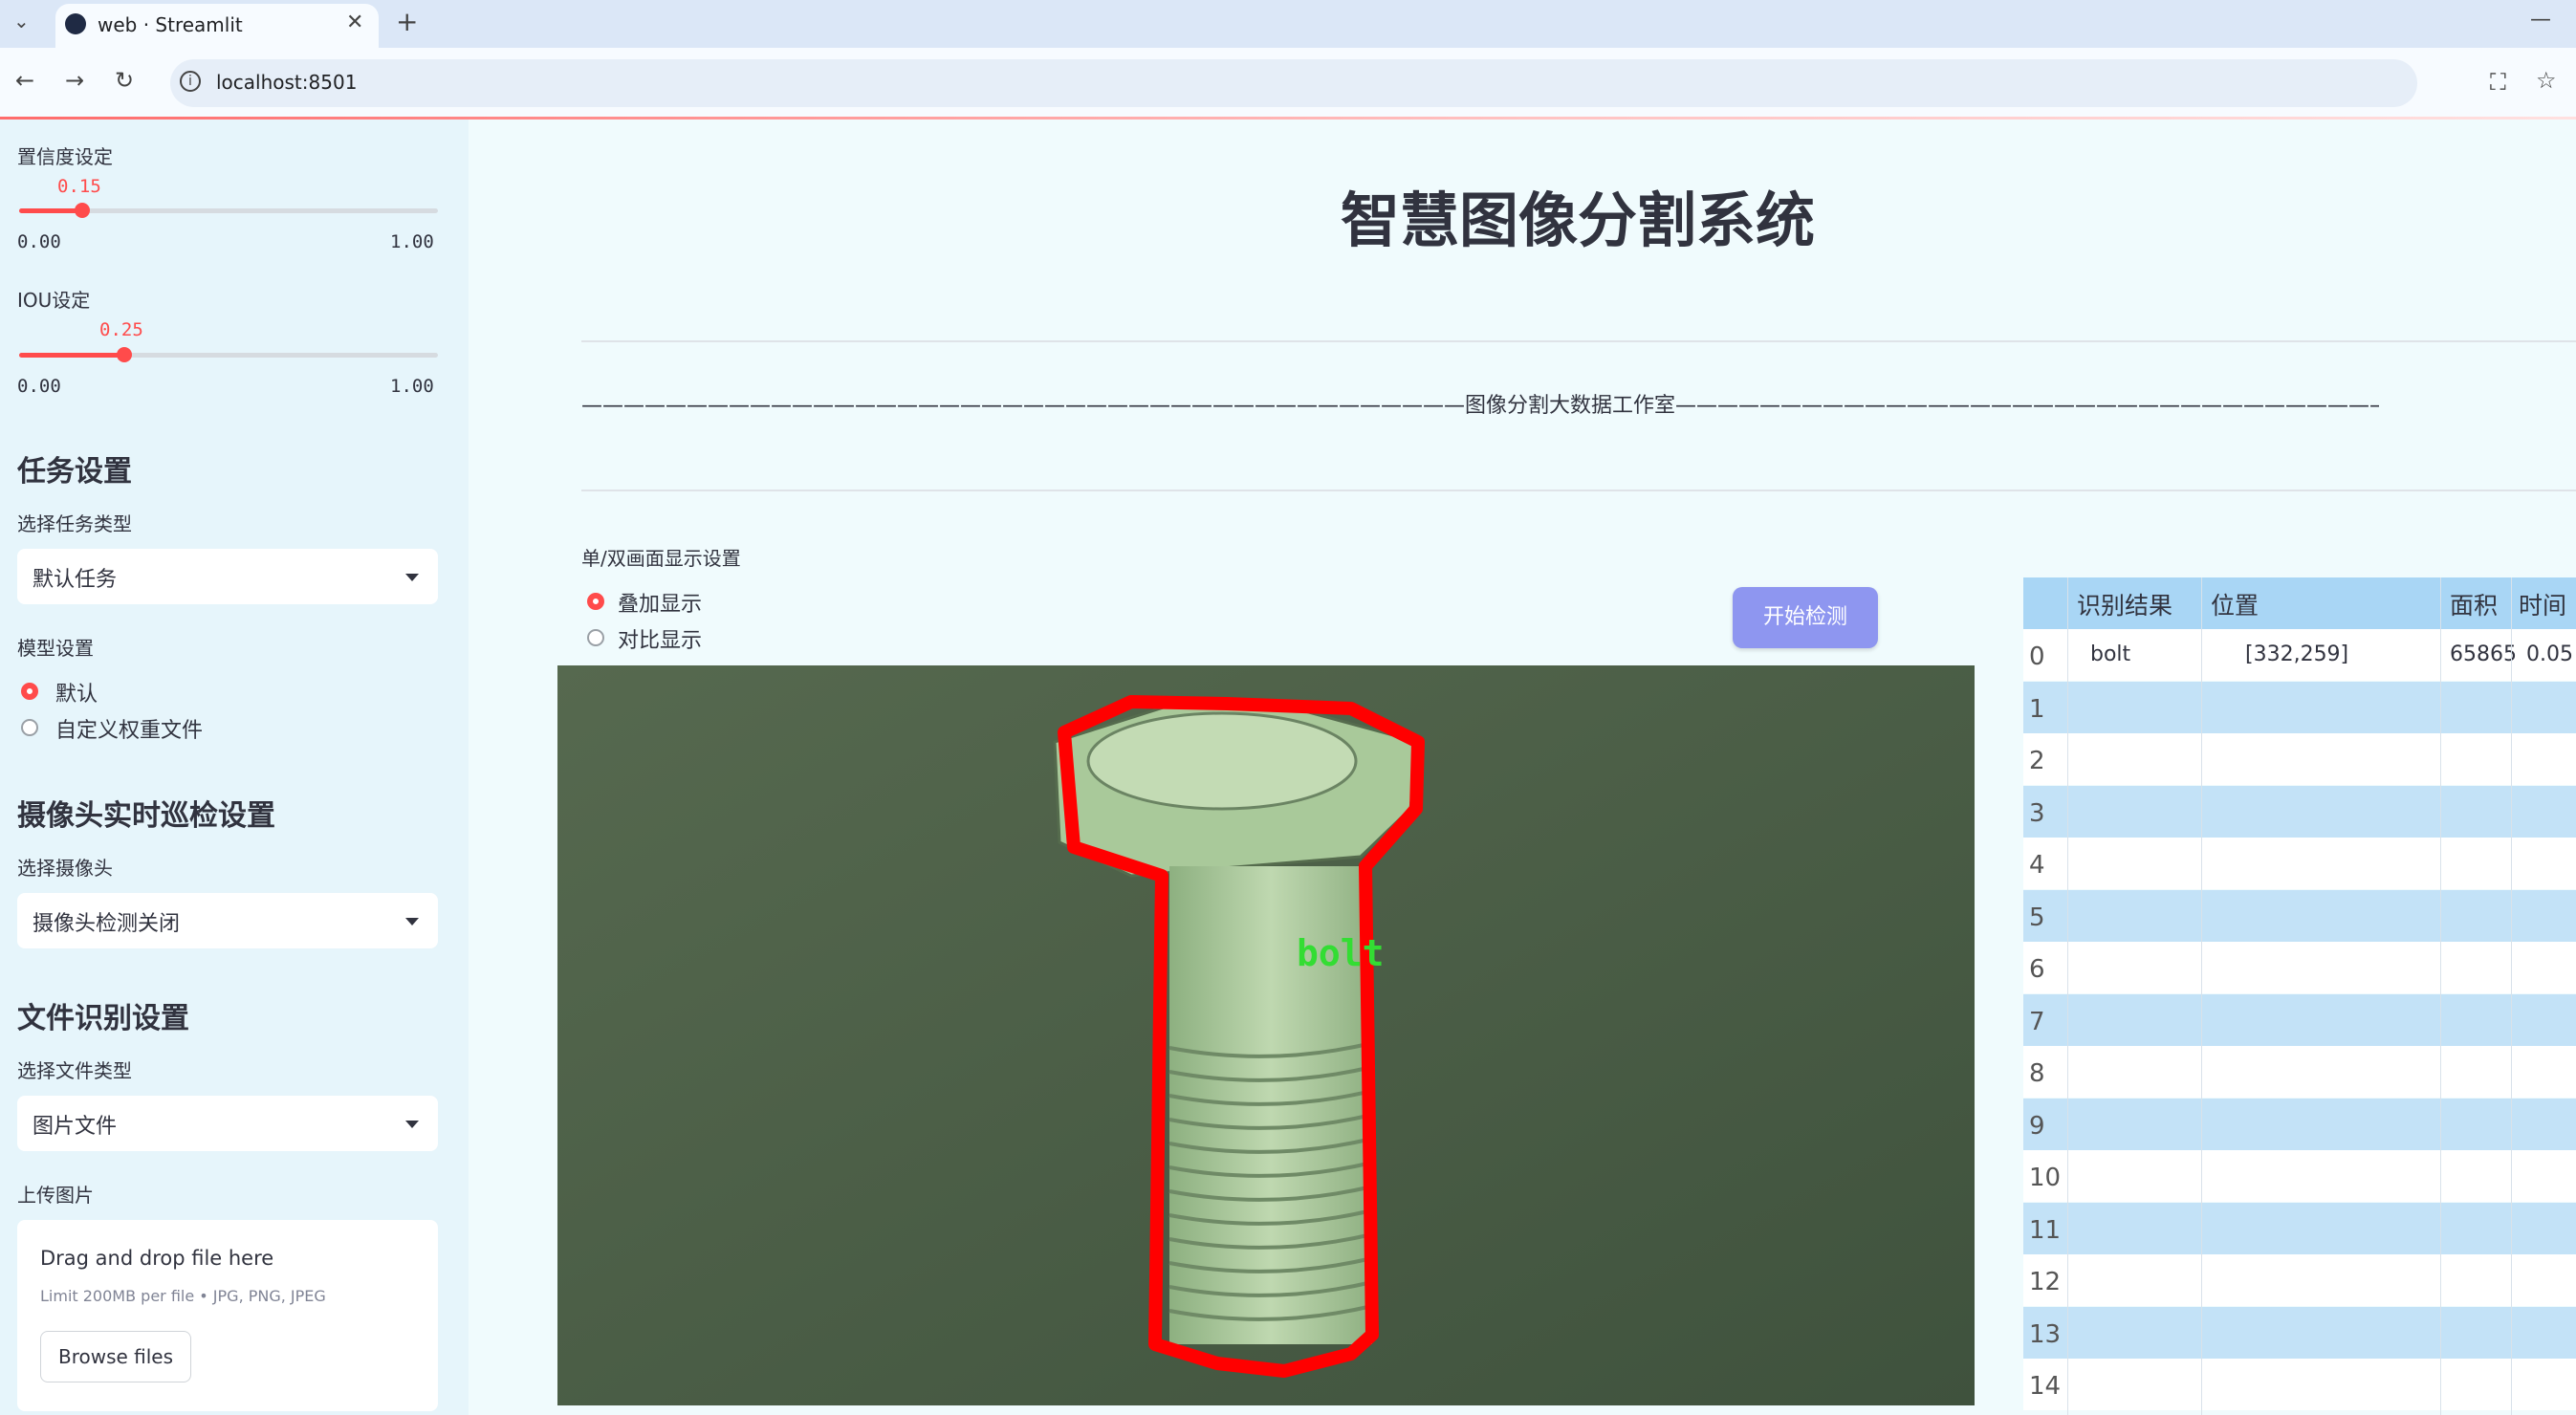  Describe the element at coordinates (76, 695) in the screenshot. I see `model-default-label: 默认` at that location.